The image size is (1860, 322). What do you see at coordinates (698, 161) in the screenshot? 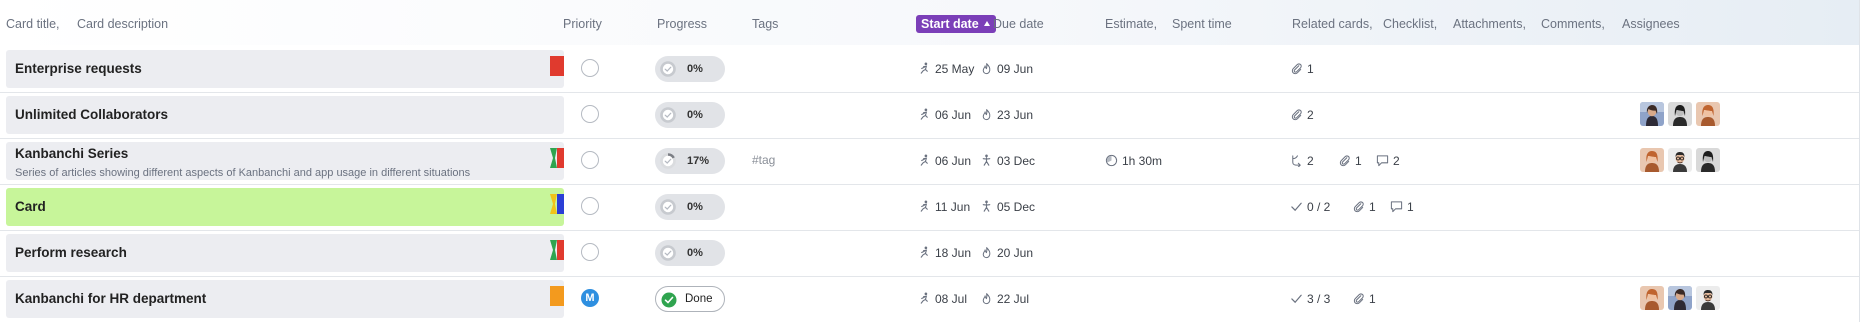
I see `progress-value: 17%` at bounding box center [698, 161].